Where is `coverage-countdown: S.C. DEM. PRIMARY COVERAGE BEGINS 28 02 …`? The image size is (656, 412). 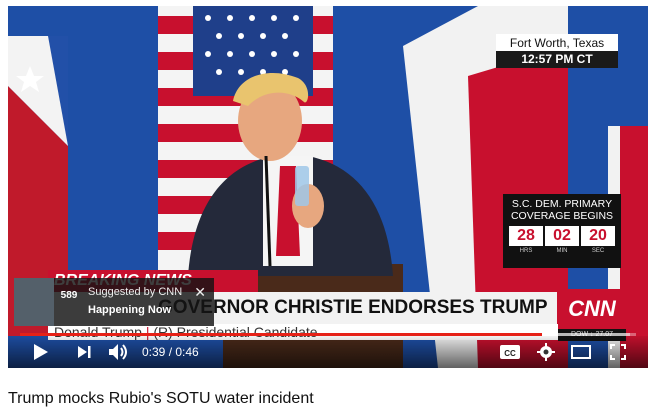 coverage-countdown: S.C. DEM. PRIMARY COVERAGE BEGINS 28 02 … is located at coordinates (562, 231).